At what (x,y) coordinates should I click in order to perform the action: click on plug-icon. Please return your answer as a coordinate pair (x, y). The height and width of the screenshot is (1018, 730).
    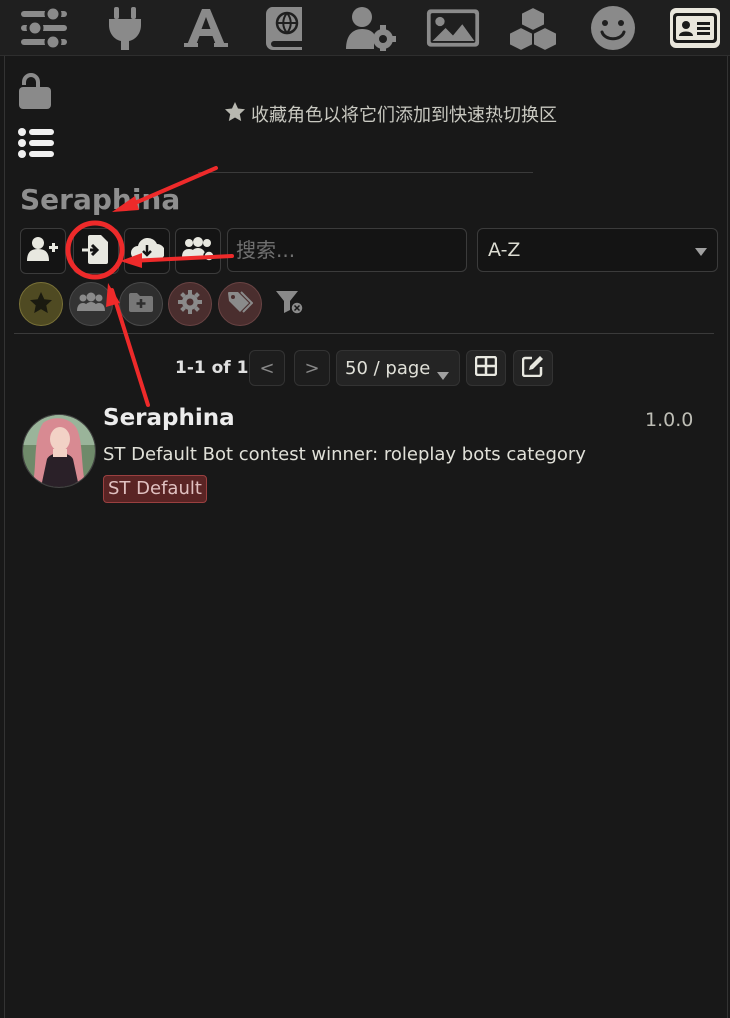
    Looking at the image, I should click on (125, 28).